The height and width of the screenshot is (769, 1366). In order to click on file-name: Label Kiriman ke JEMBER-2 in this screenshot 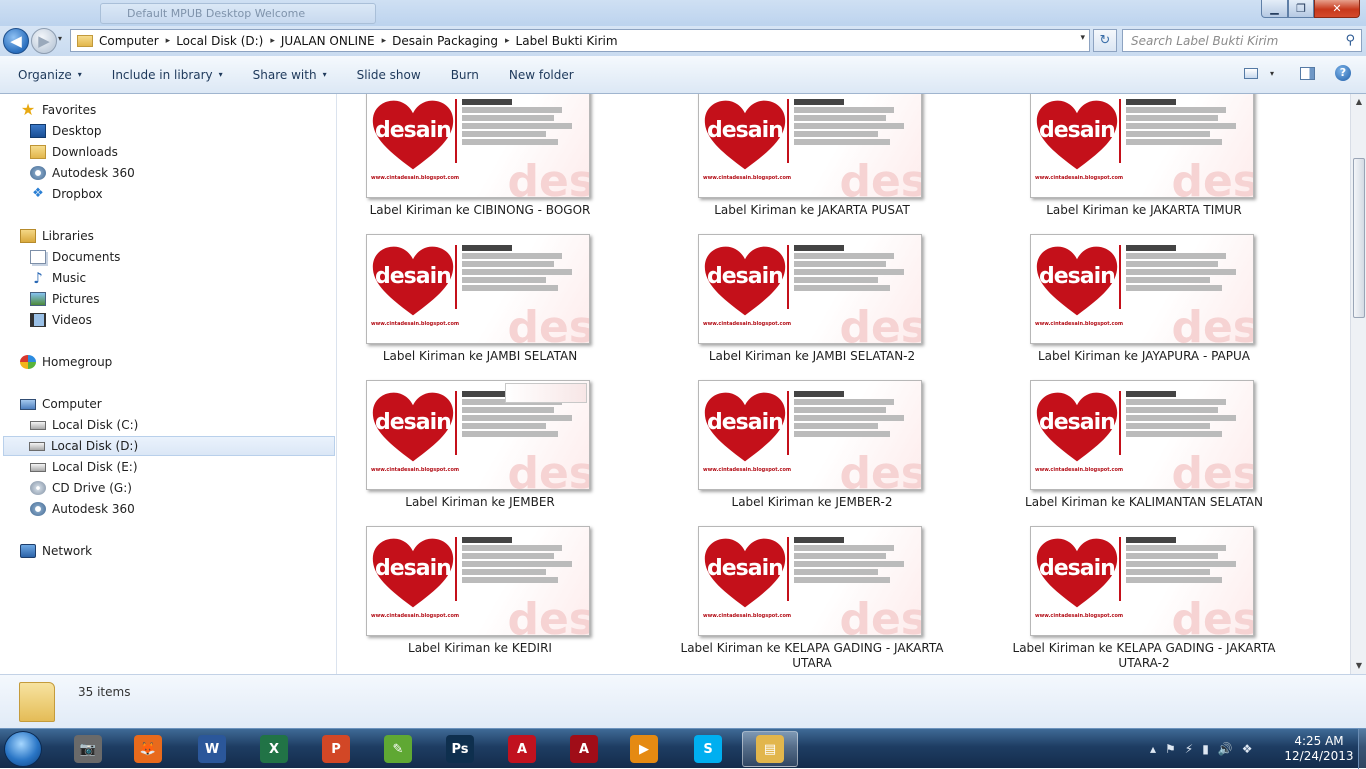, I will do `click(812, 502)`.